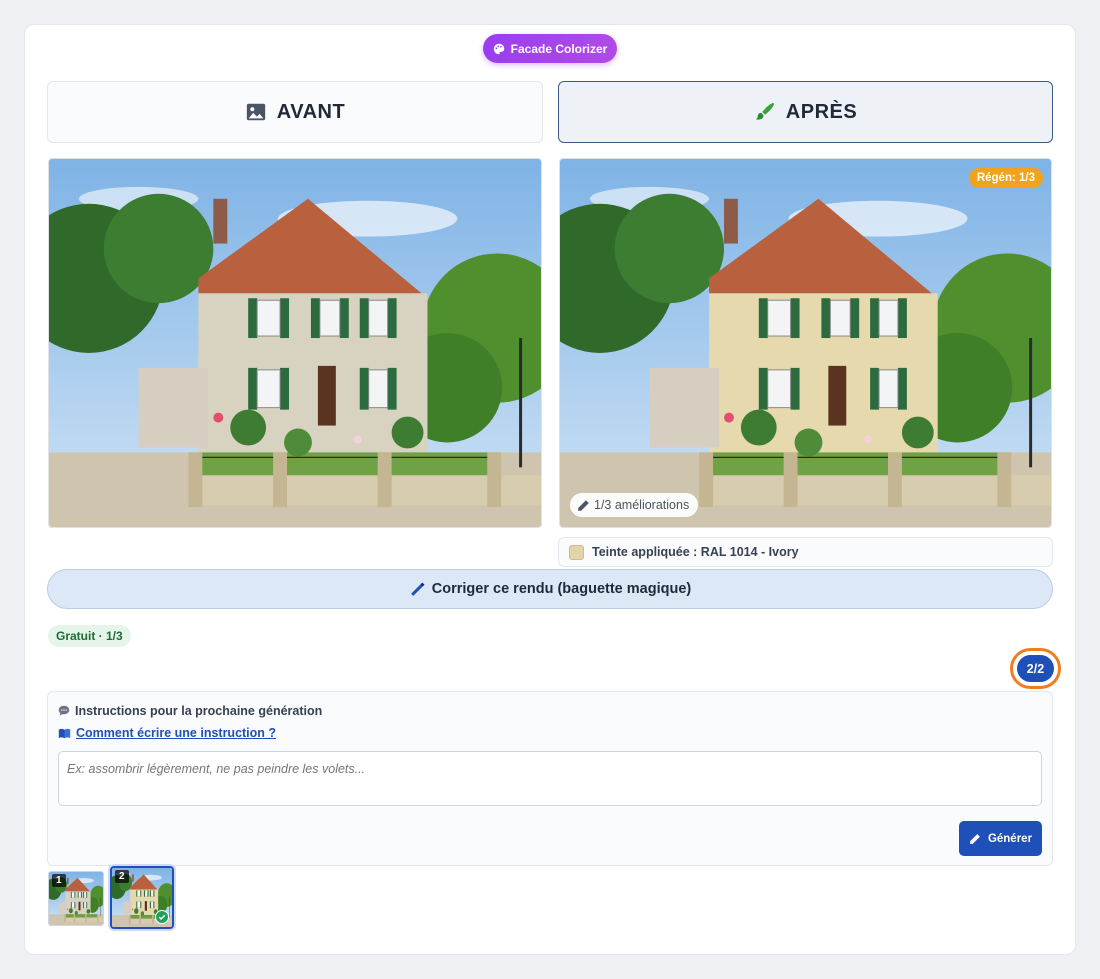 This screenshot has height=979, width=1100. What do you see at coordinates (559, 48) in the screenshot?
I see `app-brand-label: Facade Colorizer` at bounding box center [559, 48].